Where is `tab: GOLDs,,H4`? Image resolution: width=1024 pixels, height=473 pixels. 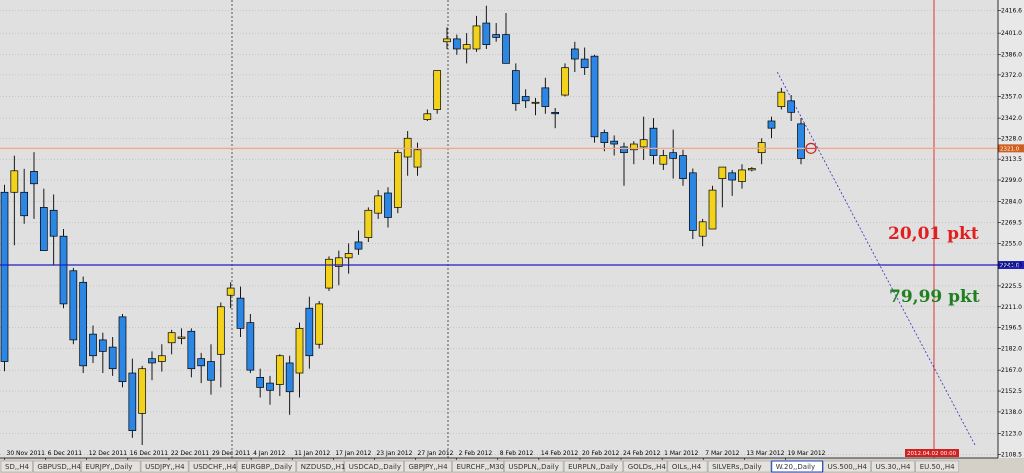 tab: GOLDs,,H4 is located at coordinates (645, 466).